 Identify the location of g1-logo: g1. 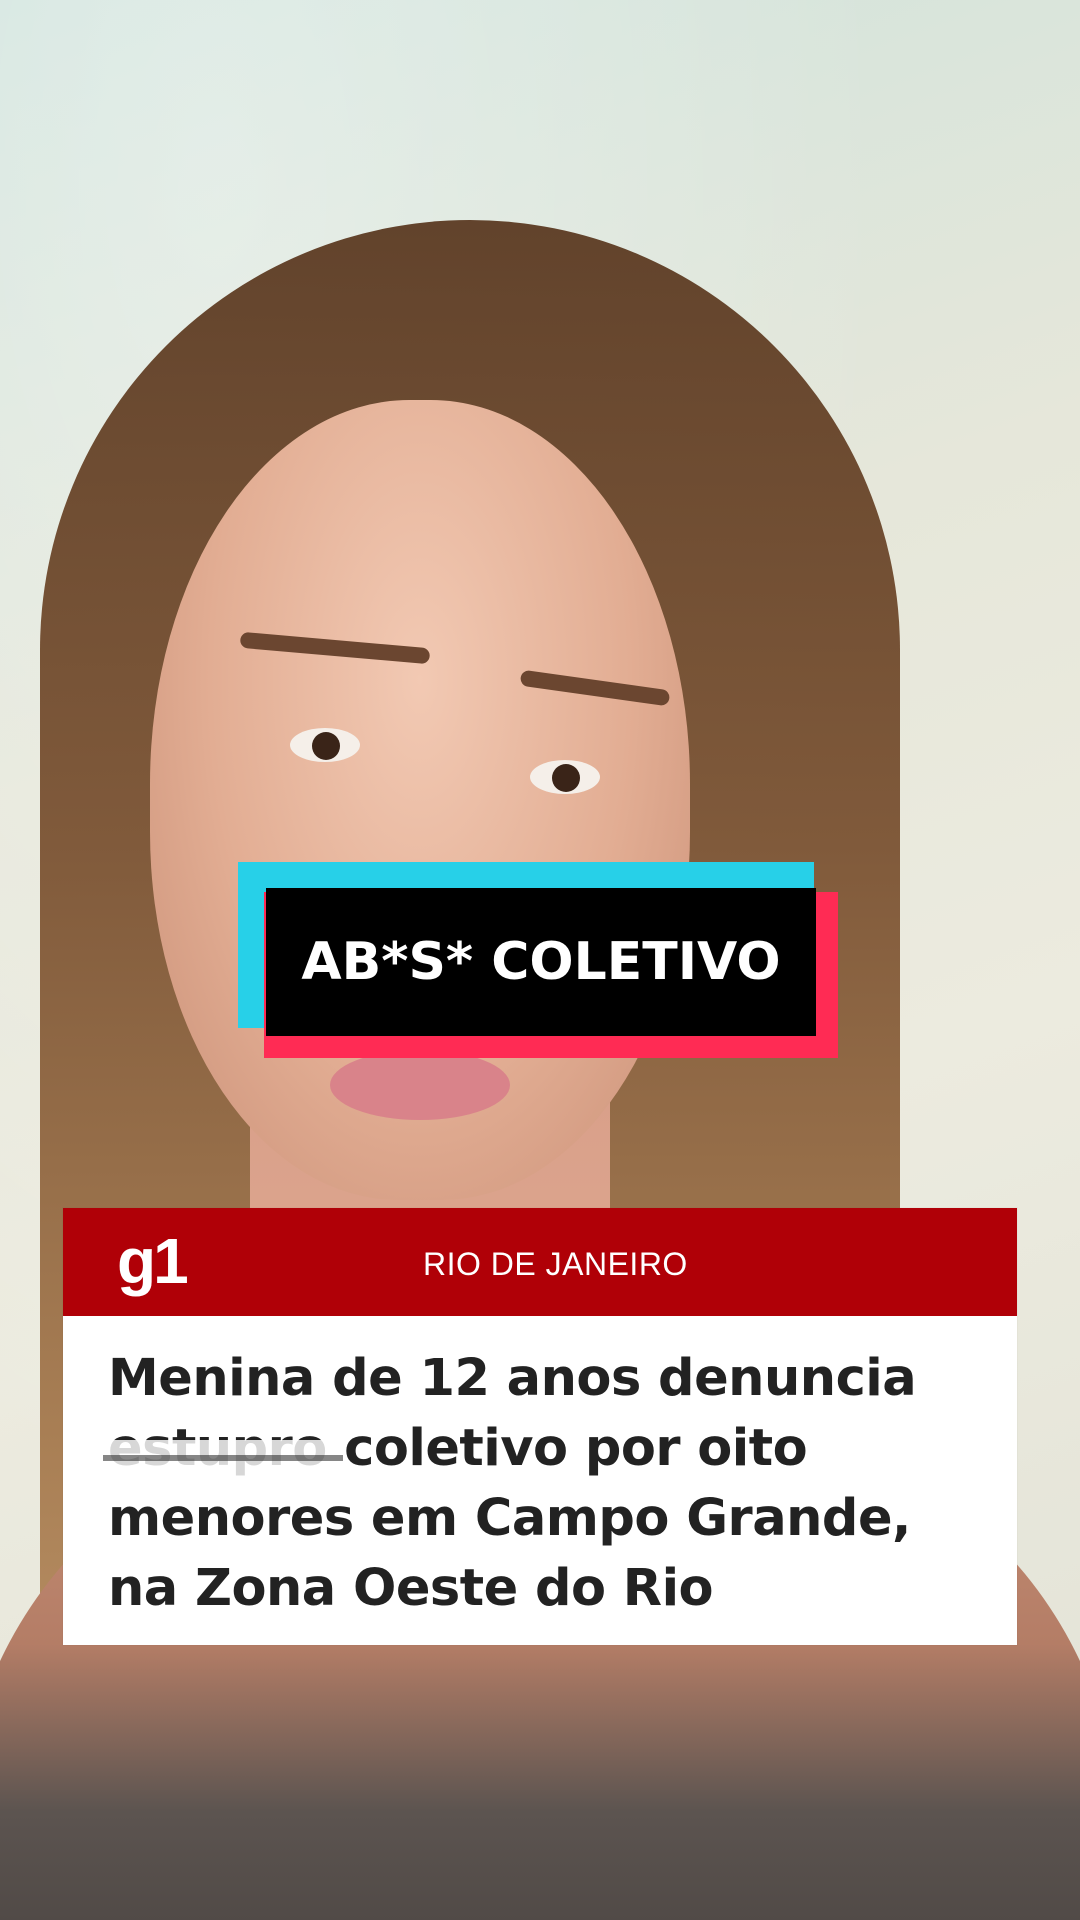
(153, 1261).